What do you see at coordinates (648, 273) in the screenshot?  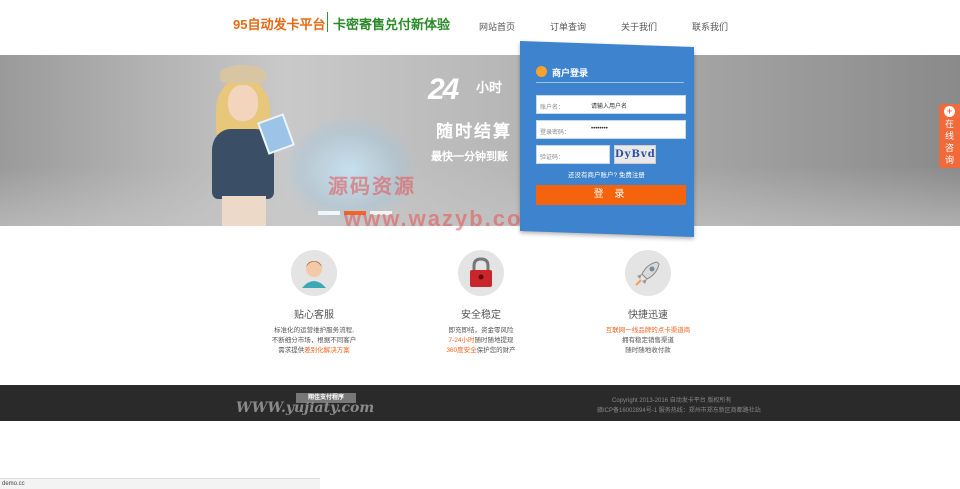 I see `rocket-icon` at bounding box center [648, 273].